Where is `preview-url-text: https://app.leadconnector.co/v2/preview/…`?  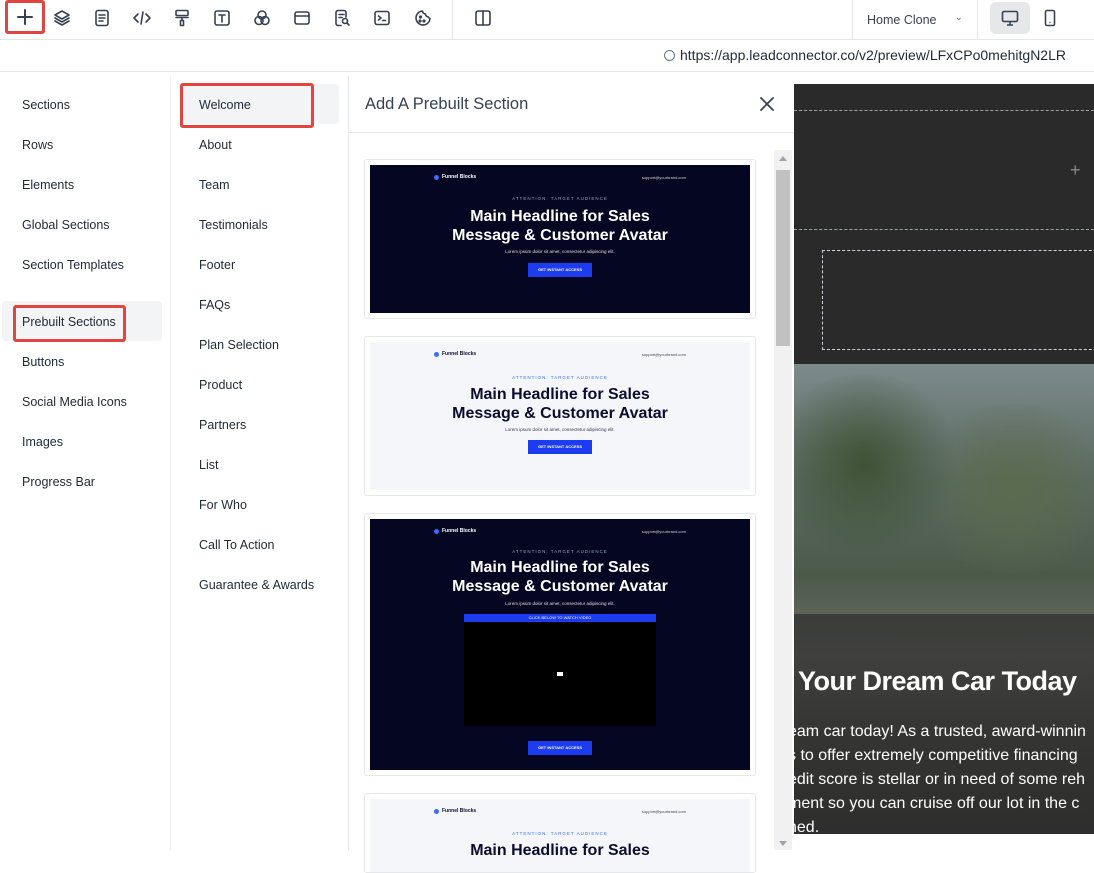
preview-url-text: https://app.leadconnector.co/v2/preview/… is located at coordinates (873, 55).